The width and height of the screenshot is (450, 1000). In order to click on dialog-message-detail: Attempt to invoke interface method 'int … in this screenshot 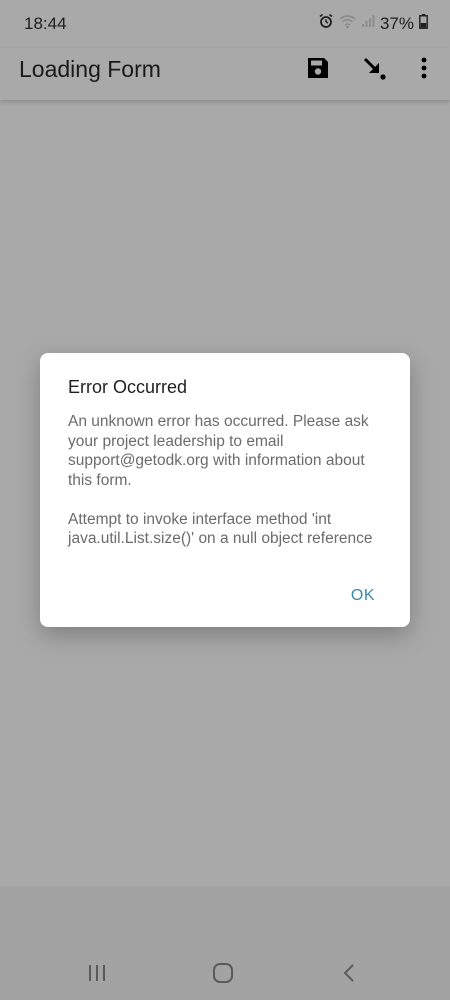, I will do `click(220, 529)`.